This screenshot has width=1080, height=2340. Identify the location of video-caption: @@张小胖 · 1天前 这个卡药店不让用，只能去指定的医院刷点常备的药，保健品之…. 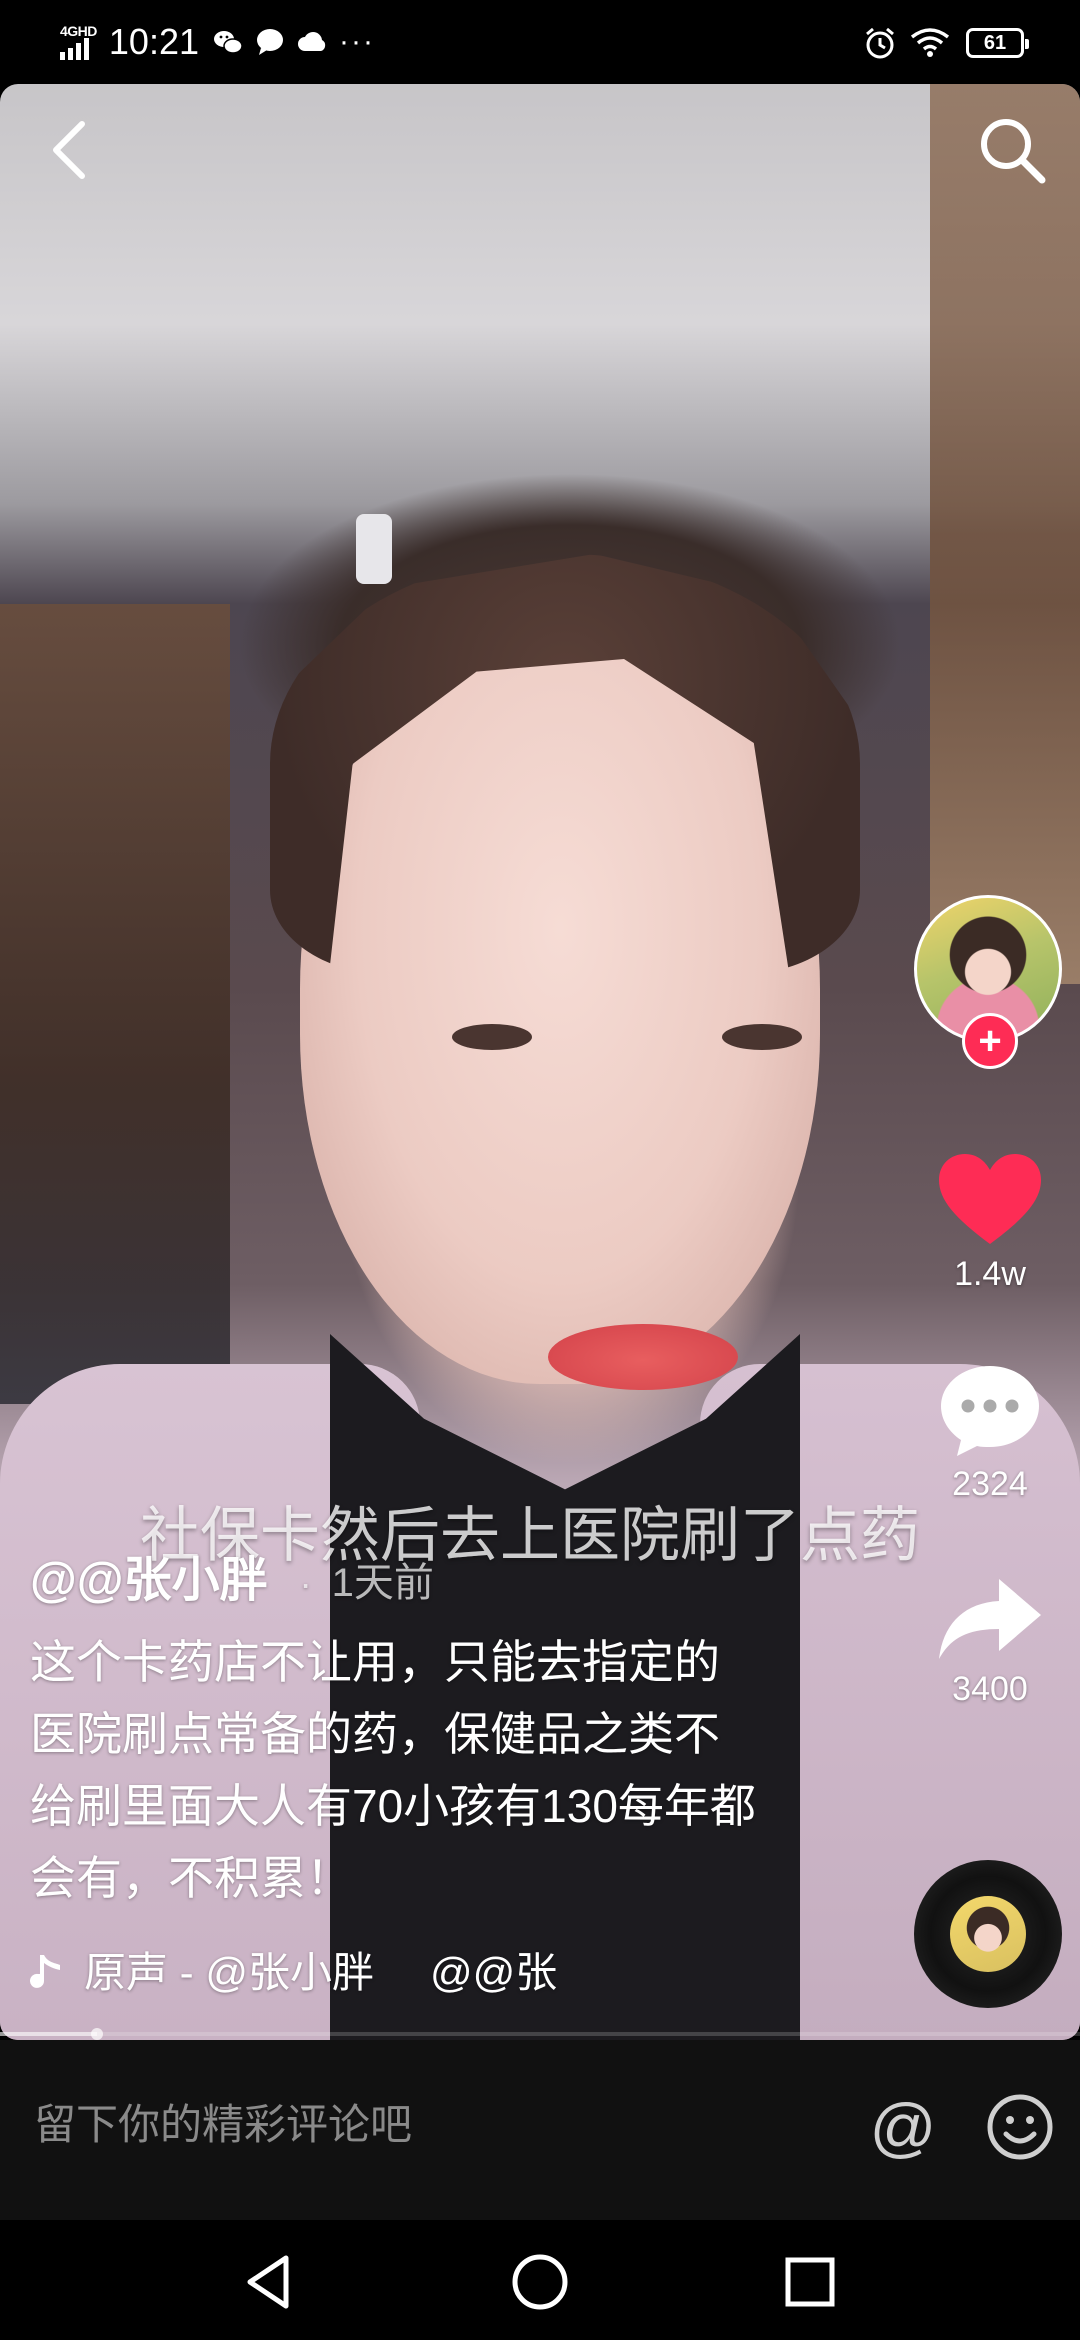
(410, 1732).